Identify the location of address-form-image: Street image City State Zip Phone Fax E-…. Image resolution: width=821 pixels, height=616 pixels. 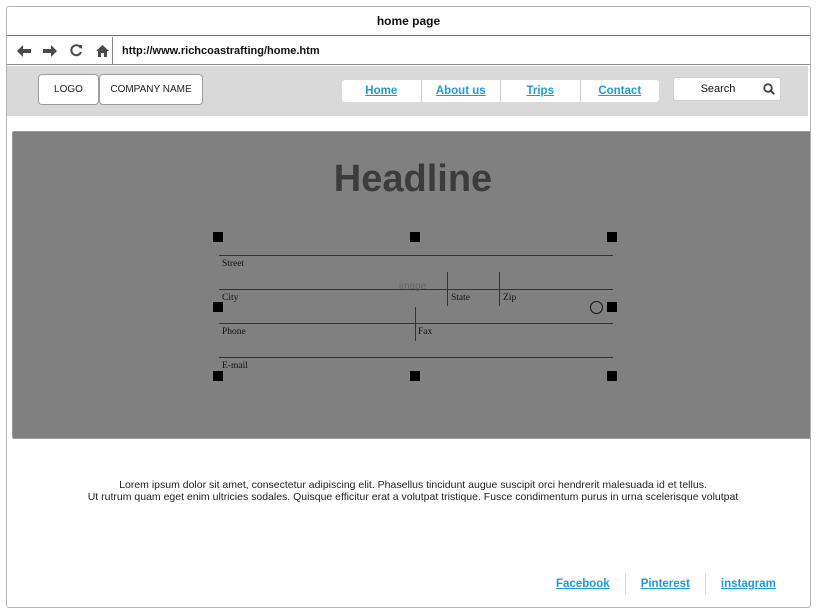
(416, 315).